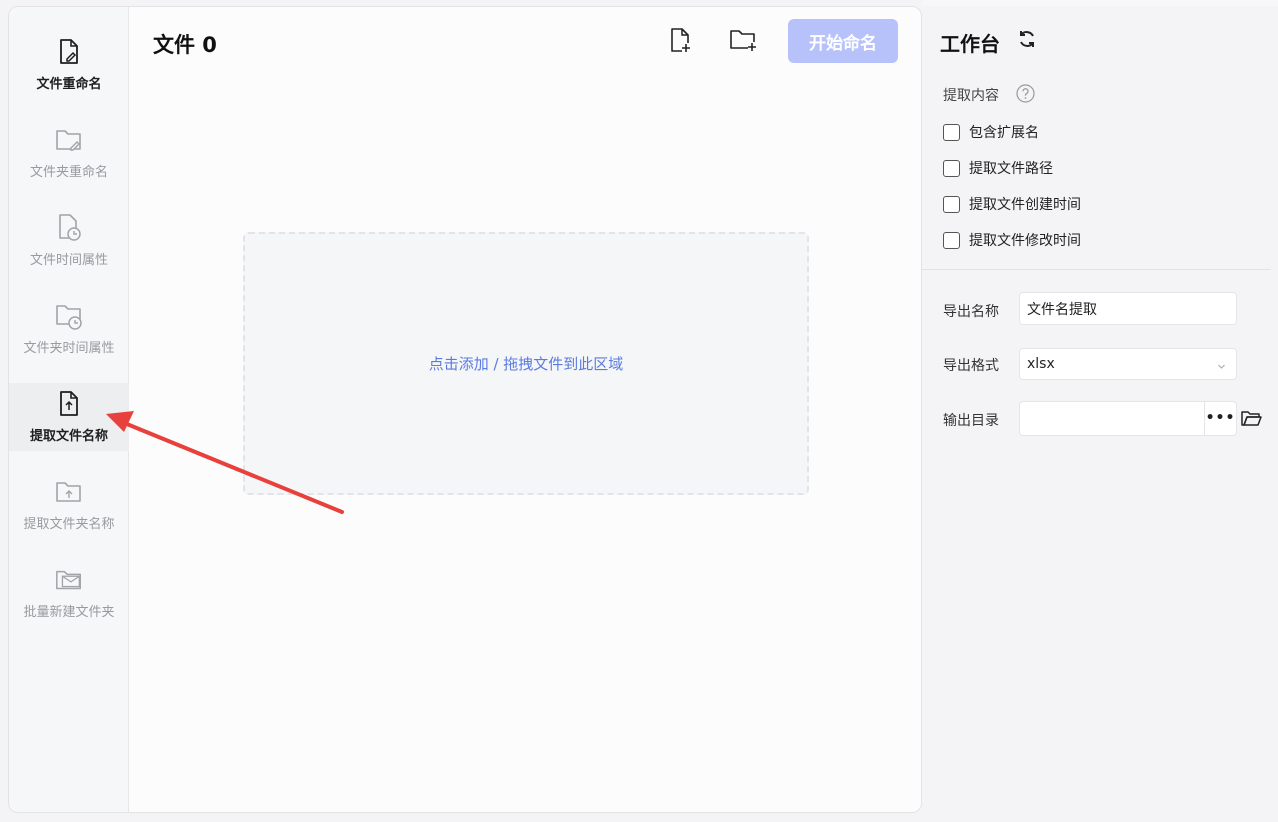 The height and width of the screenshot is (822, 1278). What do you see at coordinates (68, 172) in the screenshot?
I see `sidebar-item-label: 文件夹重命名` at bounding box center [68, 172].